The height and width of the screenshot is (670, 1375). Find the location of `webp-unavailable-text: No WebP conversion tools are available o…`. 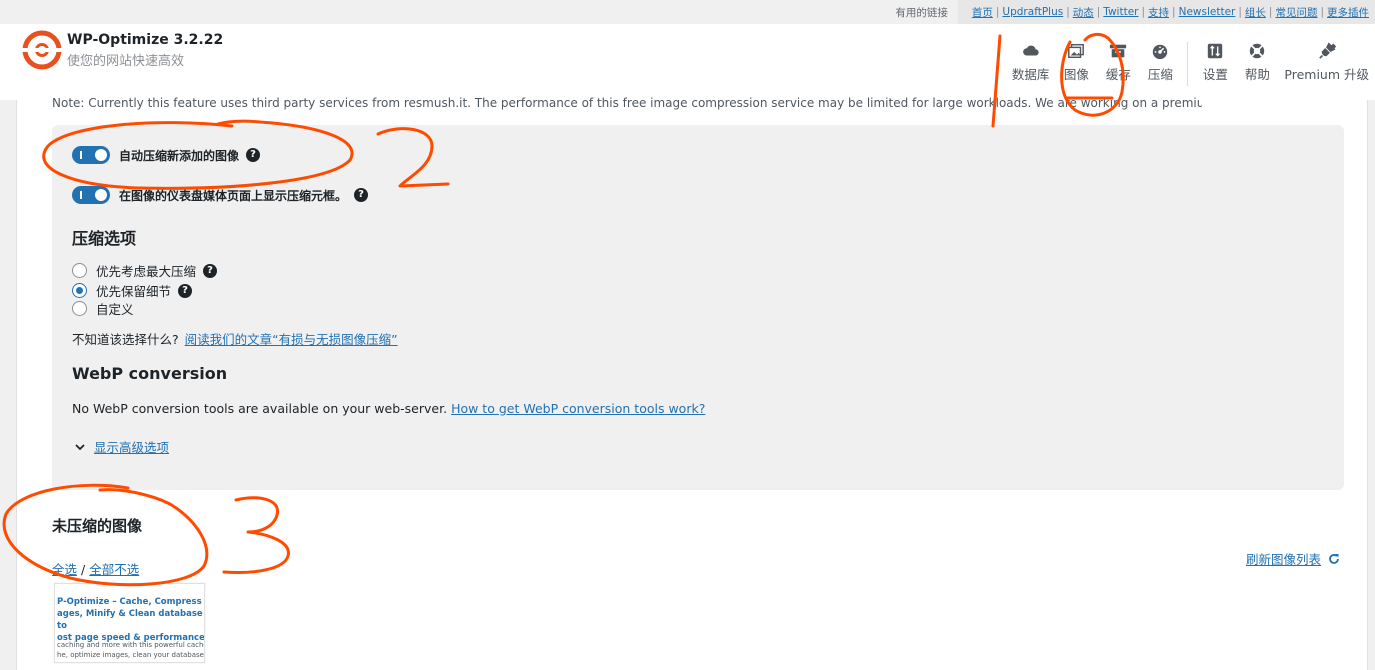

webp-unavailable-text: No WebP conversion tools are available o… is located at coordinates (260, 408).